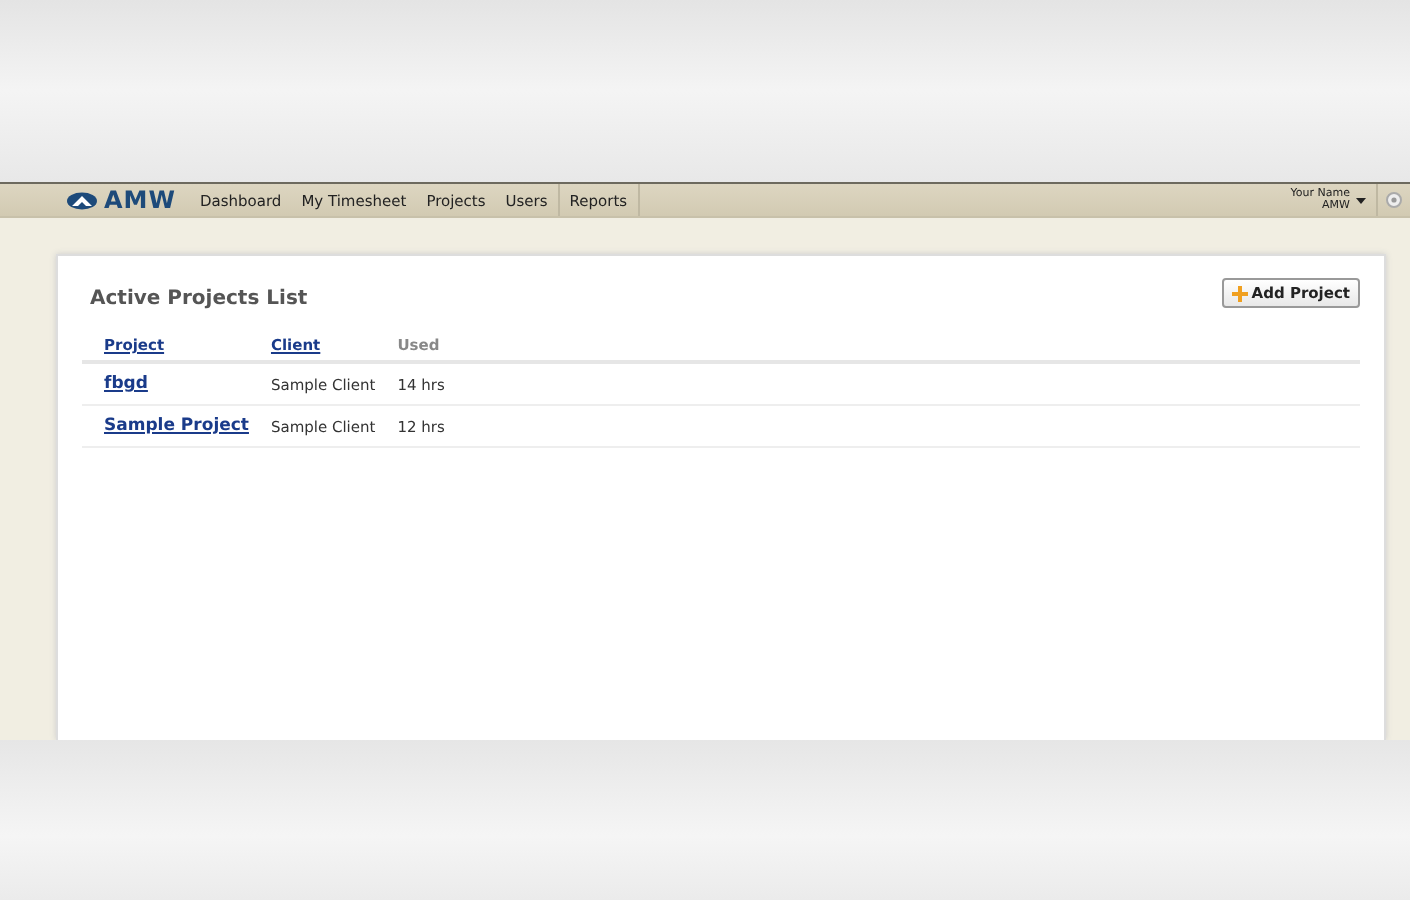 The height and width of the screenshot is (900, 1410). I want to click on plus-icon, so click(1239, 293).